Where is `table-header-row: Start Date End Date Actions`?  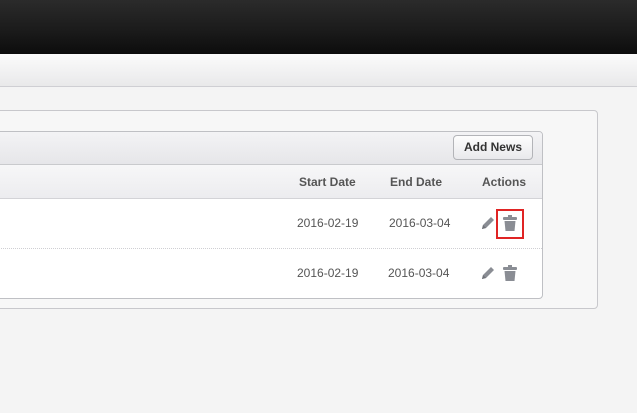
table-header-row: Start Date End Date Actions is located at coordinates (271, 182).